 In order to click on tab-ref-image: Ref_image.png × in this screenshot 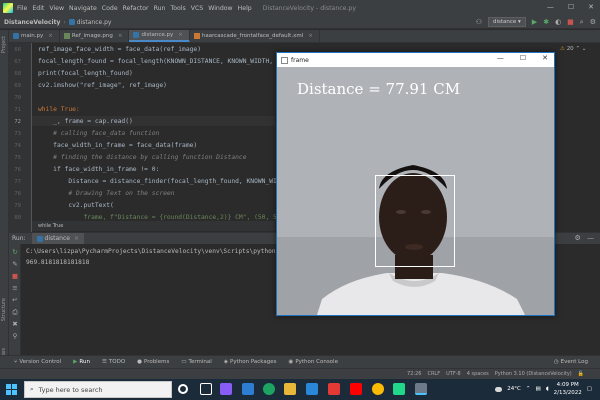, I will do `click(95, 36)`.